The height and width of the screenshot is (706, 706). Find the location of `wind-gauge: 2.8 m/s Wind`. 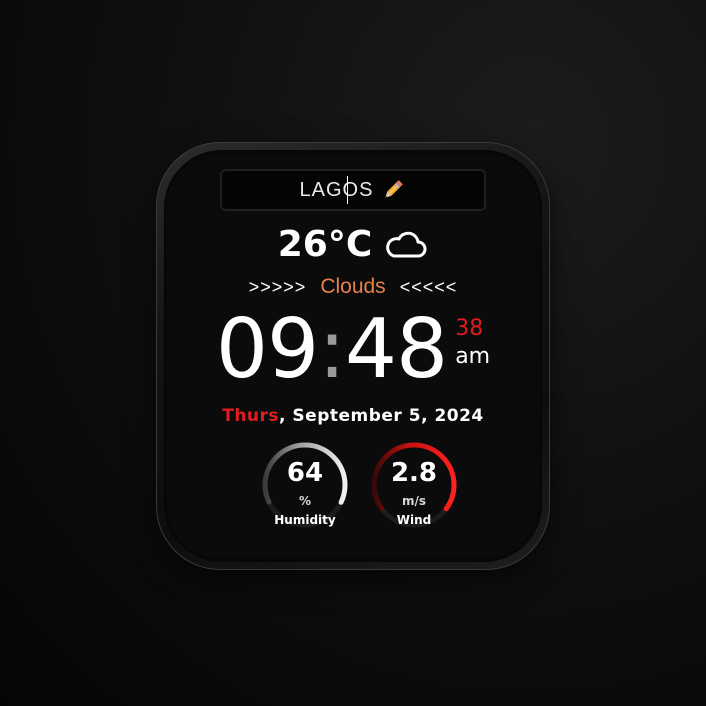

wind-gauge: 2.8 m/s Wind is located at coordinates (414, 485).